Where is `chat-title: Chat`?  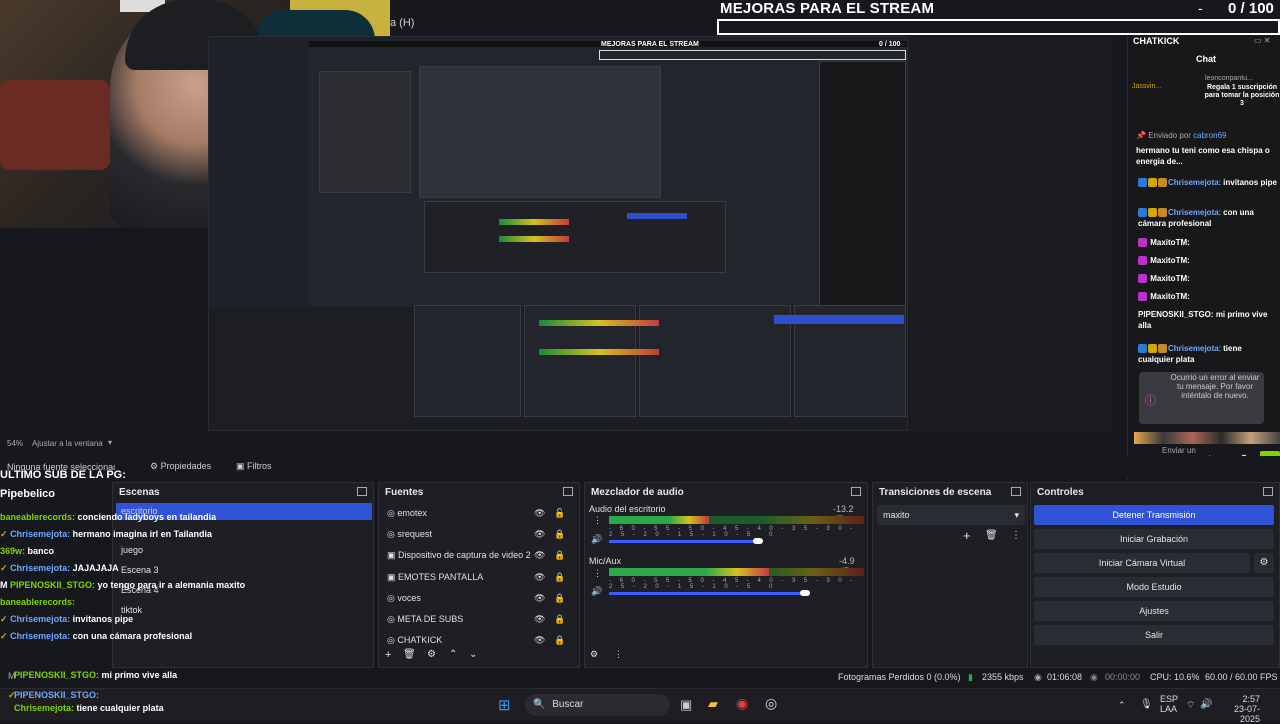 chat-title: Chat is located at coordinates (1206, 59).